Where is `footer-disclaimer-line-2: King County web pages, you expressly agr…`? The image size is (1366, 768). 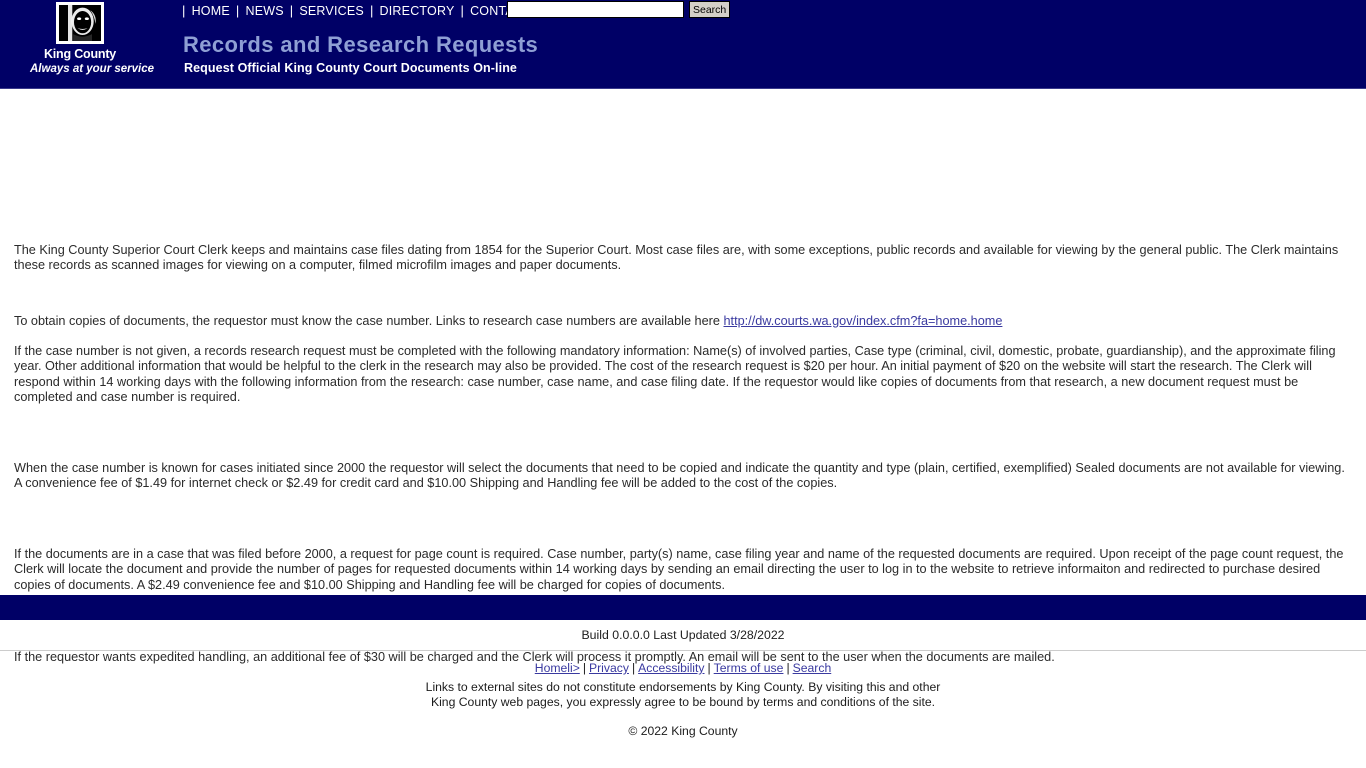
footer-disclaimer-line-2: King County web pages, you expressly agr… is located at coordinates (683, 702).